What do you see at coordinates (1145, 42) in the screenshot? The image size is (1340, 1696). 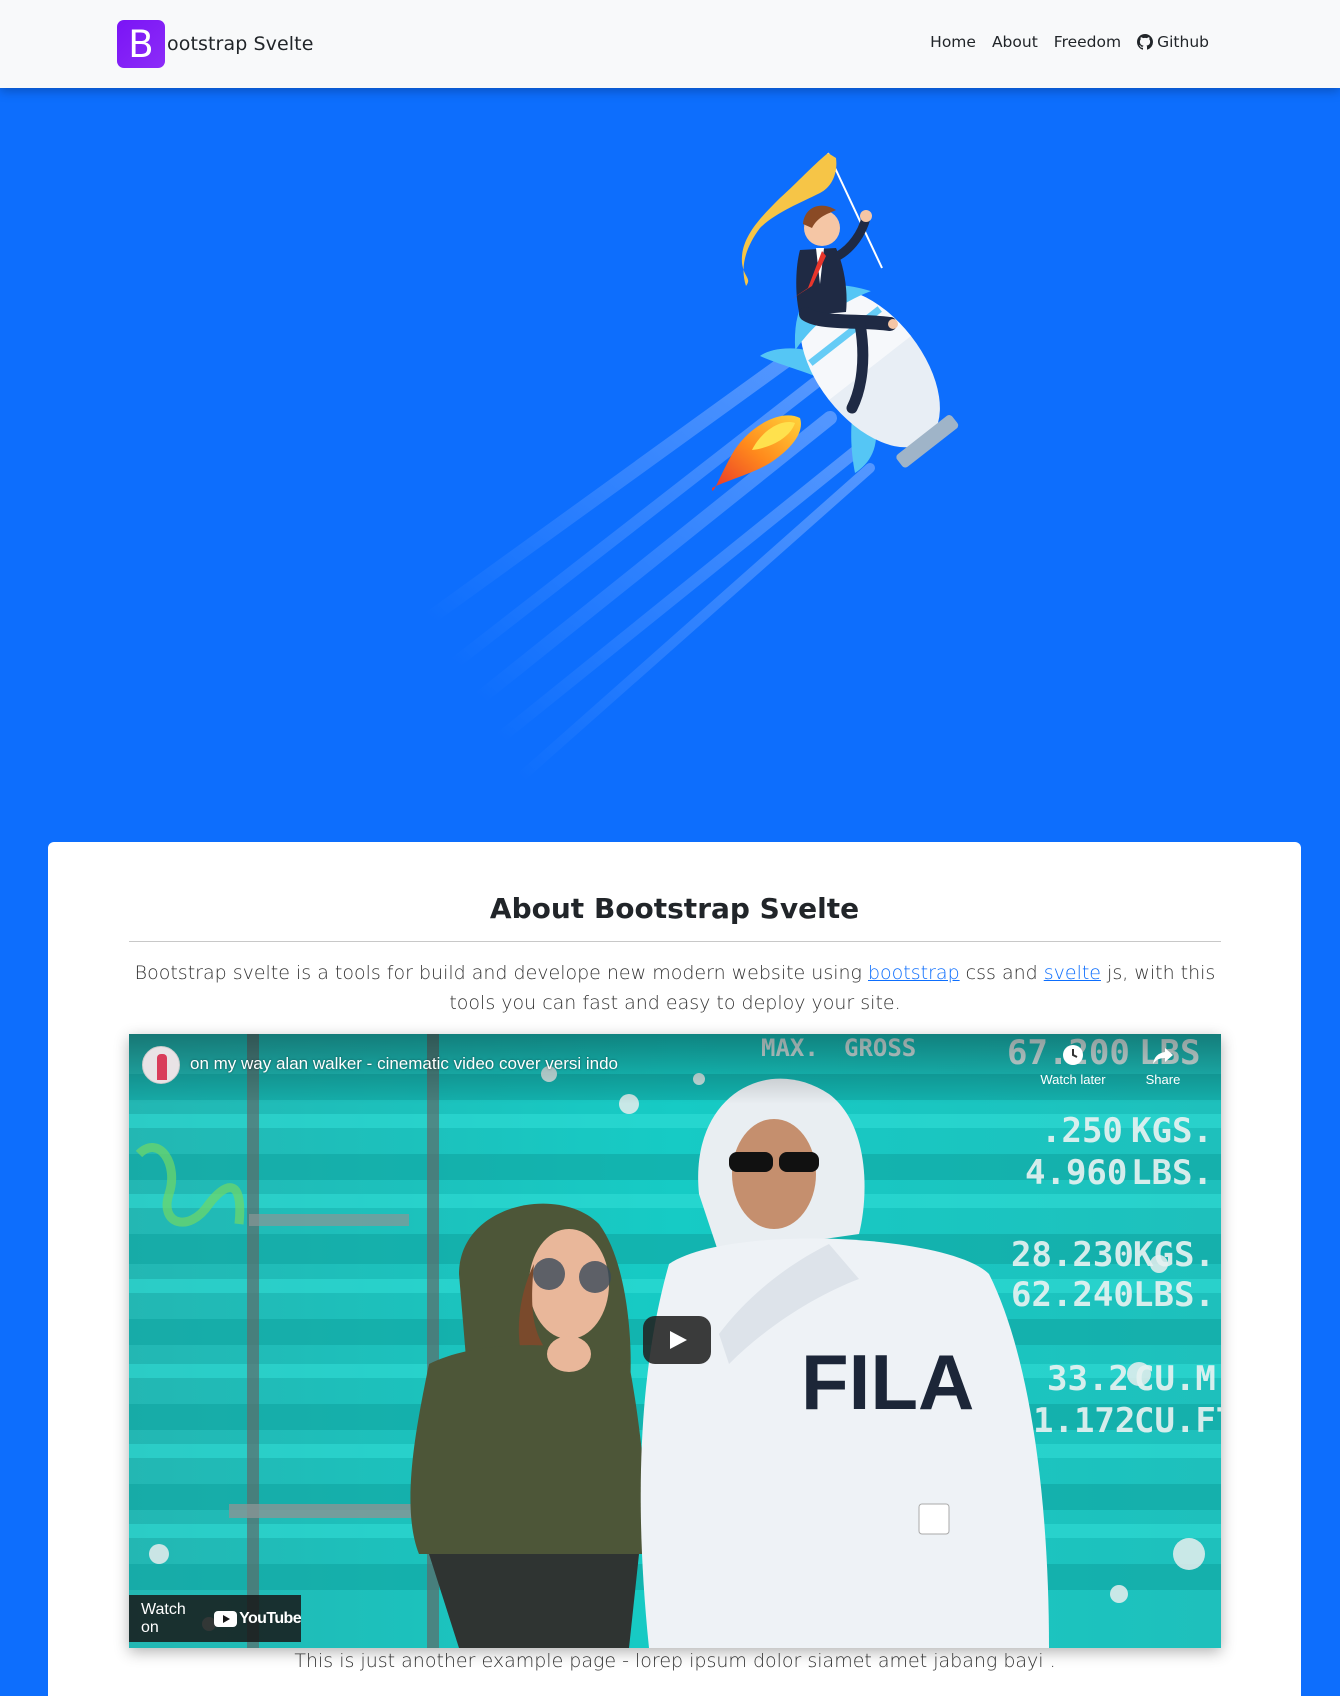 I see `github-icon` at bounding box center [1145, 42].